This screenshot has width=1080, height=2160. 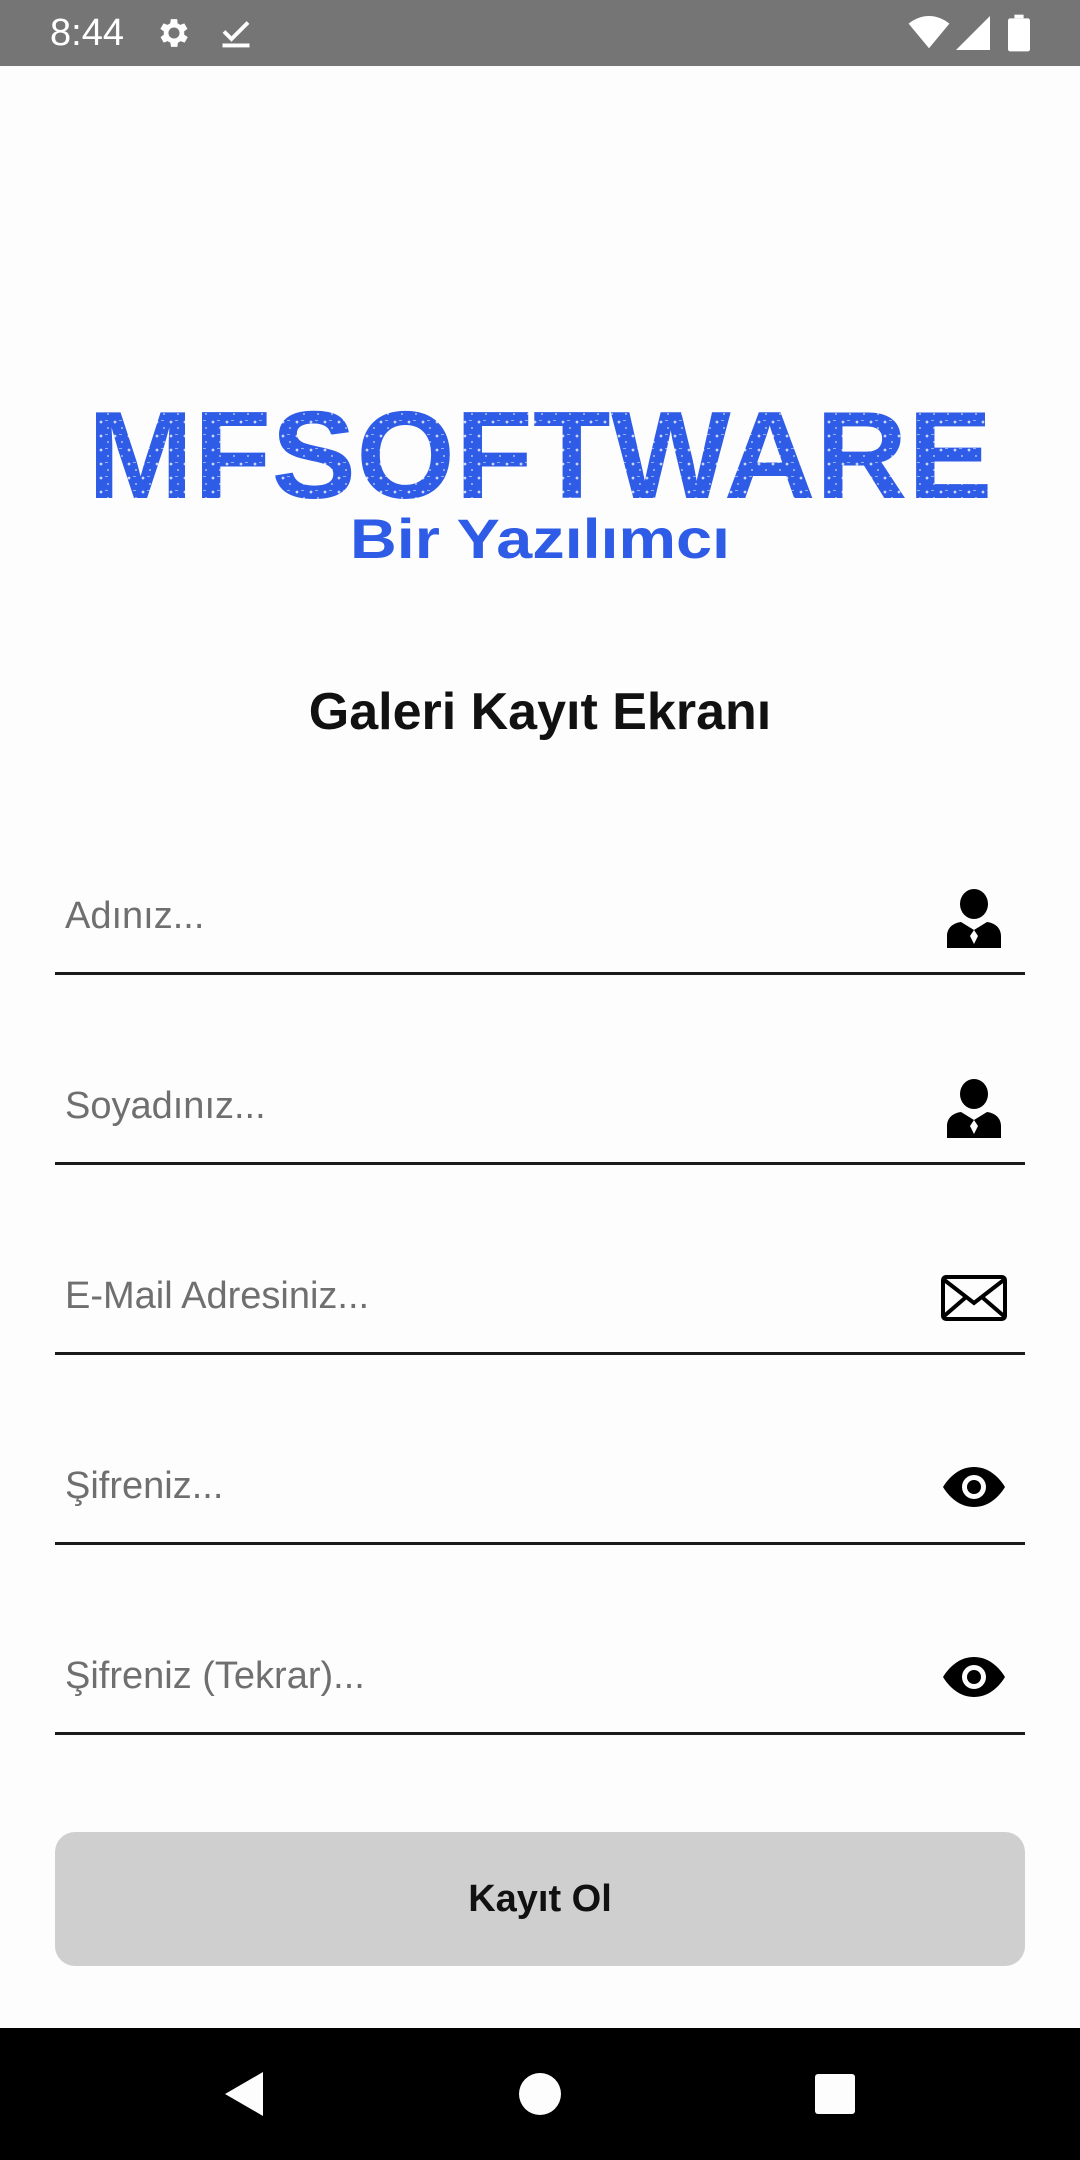 I want to click on back-icon, so click(x=245, y=2094).